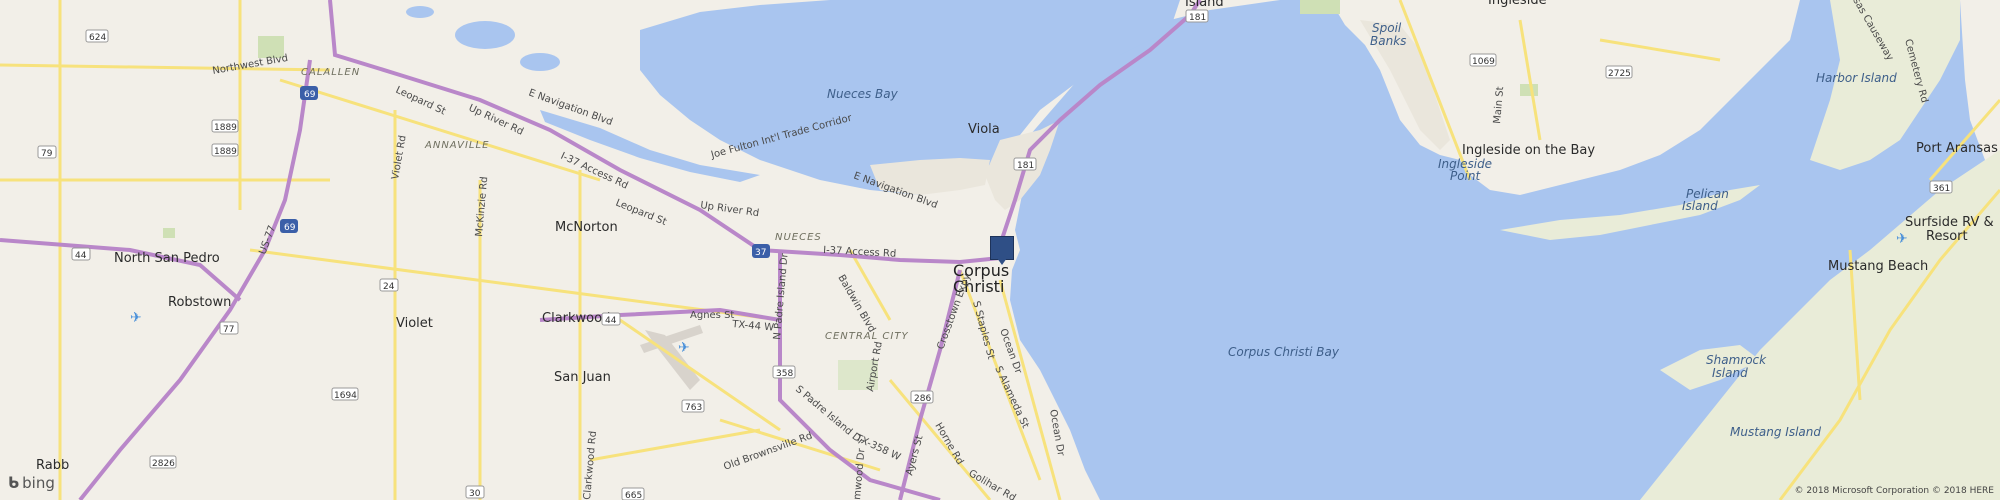  I want to click on shield-763: 763, so click(693, 406).